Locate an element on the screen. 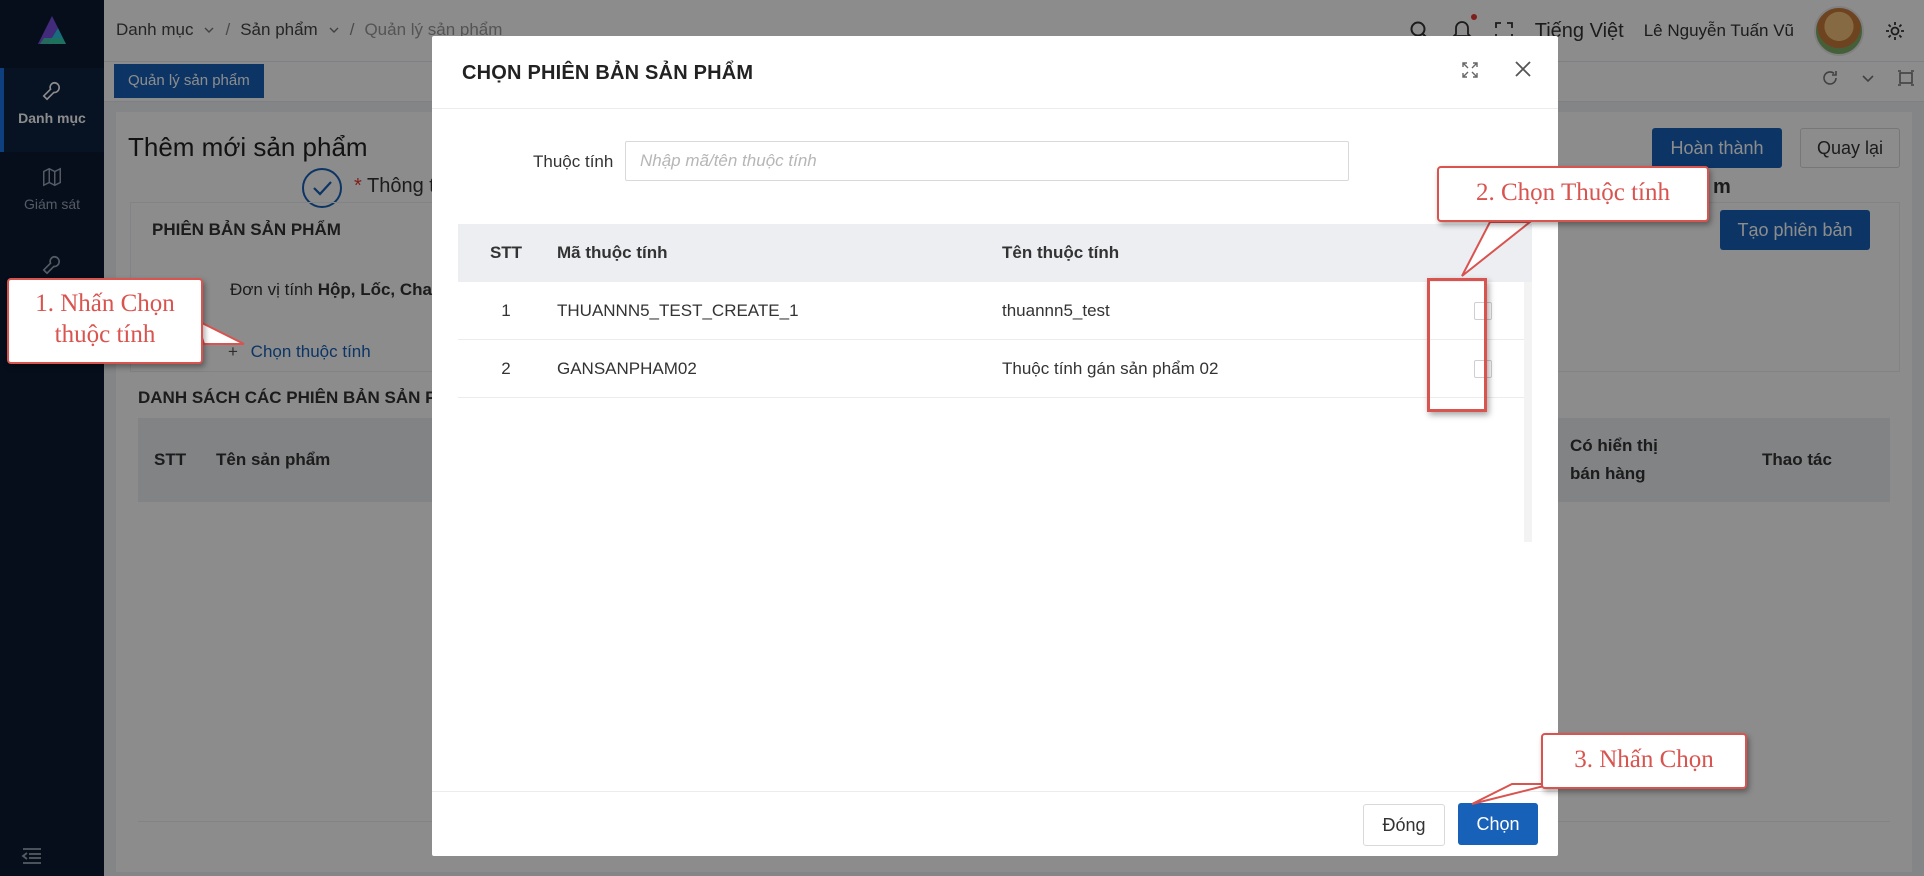  attribute-table-header: STT Mã thuộc tính Tên thuộc tính is located at coordinates (995, 253).